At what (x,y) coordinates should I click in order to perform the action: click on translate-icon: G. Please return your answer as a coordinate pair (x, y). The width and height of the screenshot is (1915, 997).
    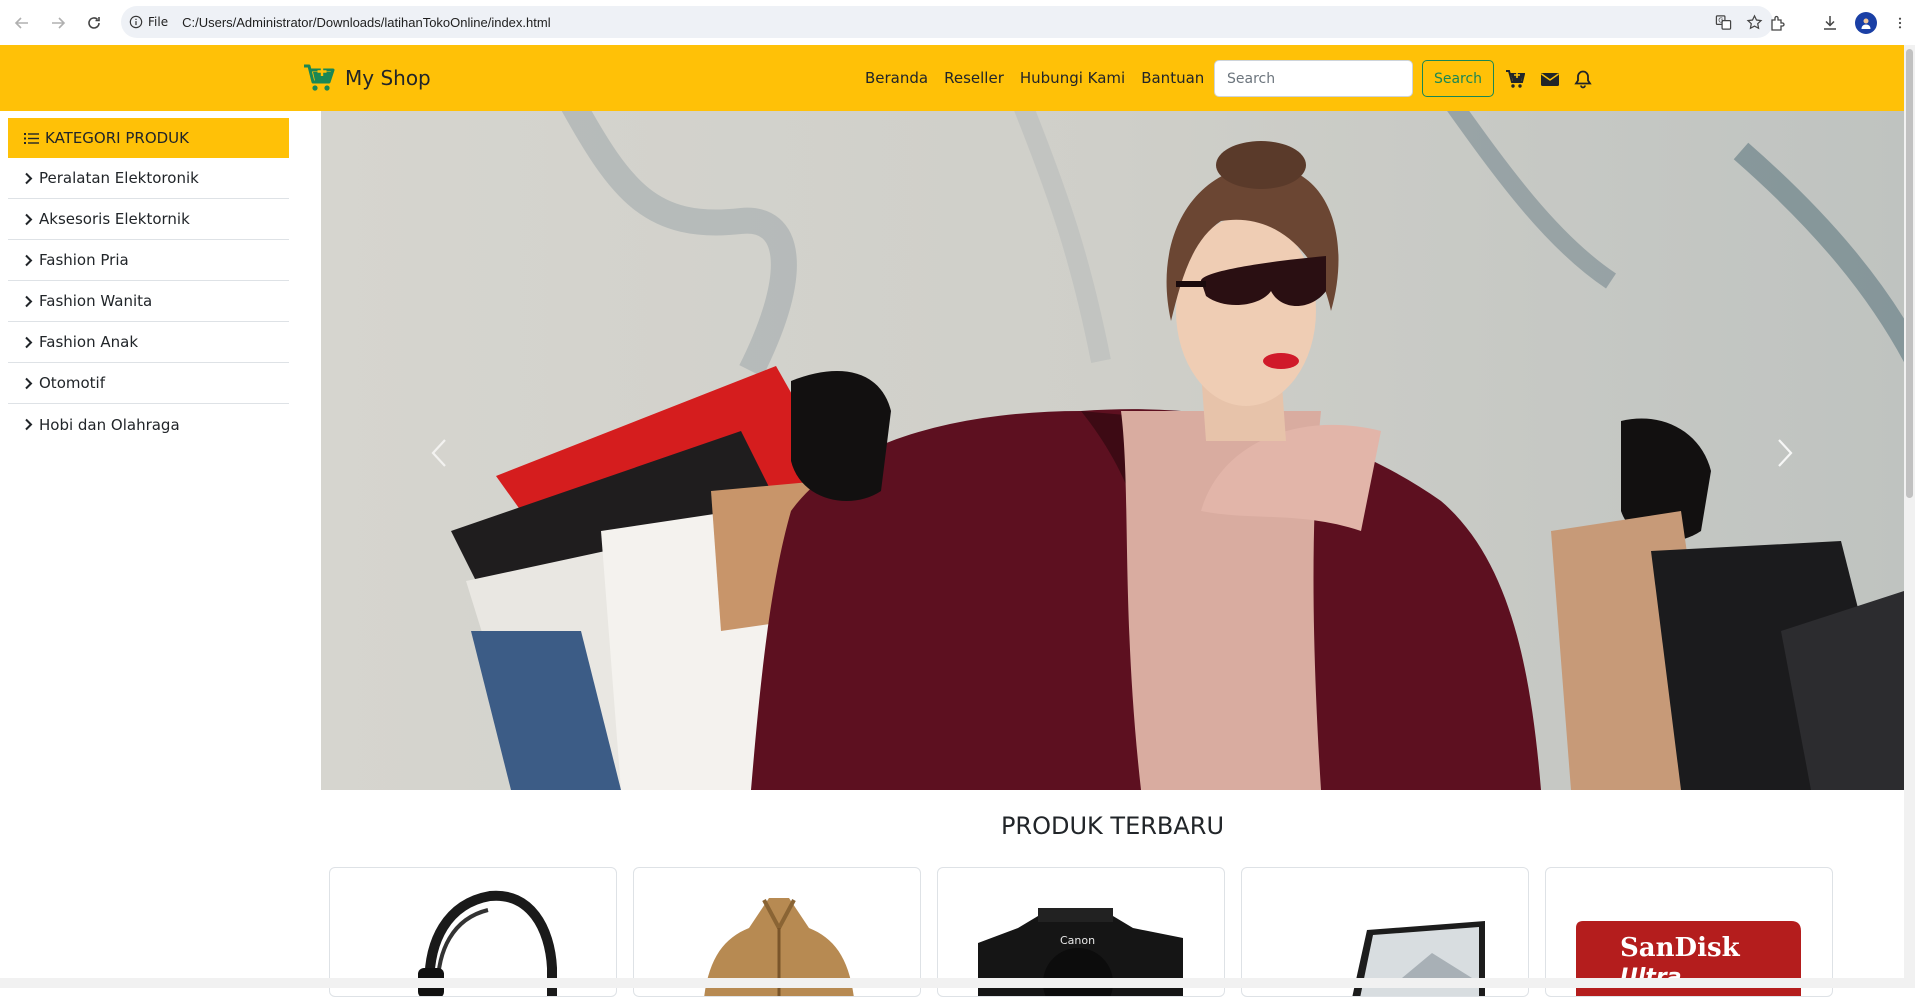
    Looking at the image, I should click on (1723, 22).